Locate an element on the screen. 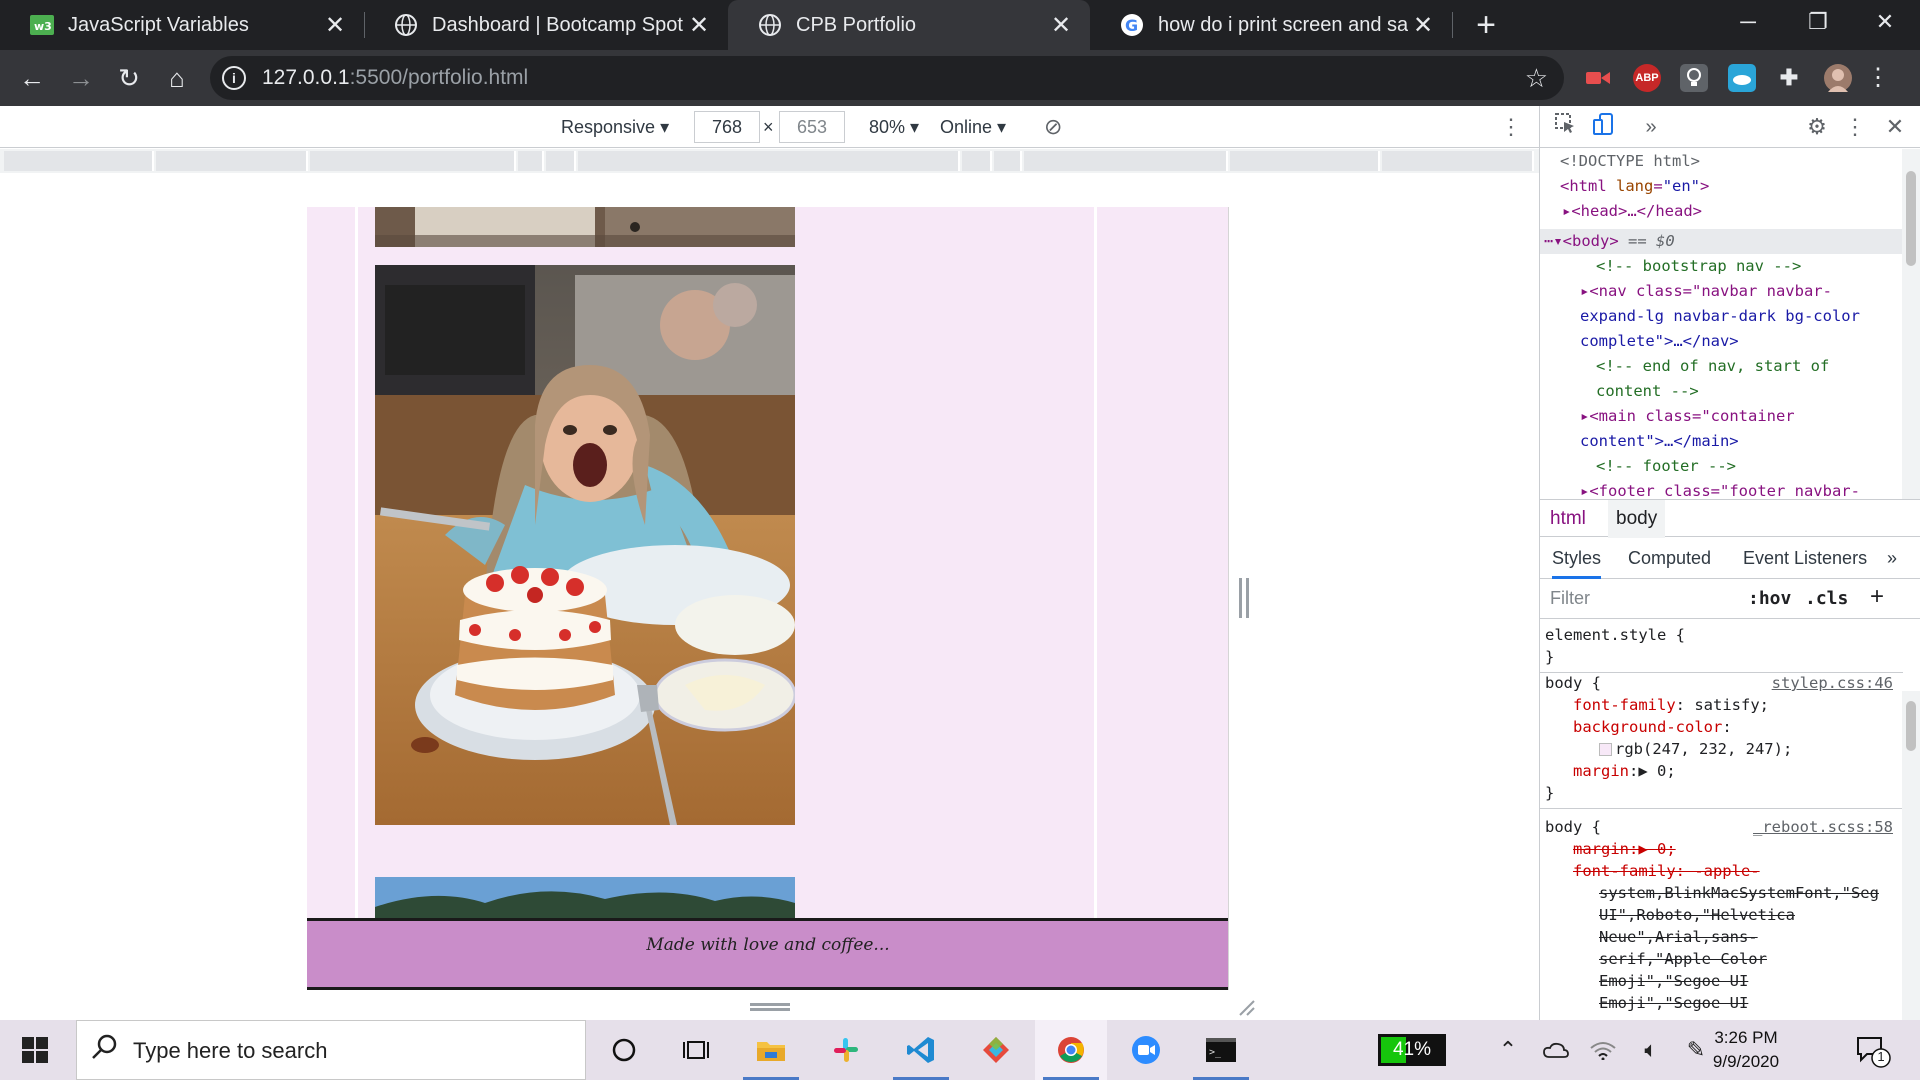 The image size is (1920, 1080). window-close-icon: ✕ is located at coordinates (1885, 22).